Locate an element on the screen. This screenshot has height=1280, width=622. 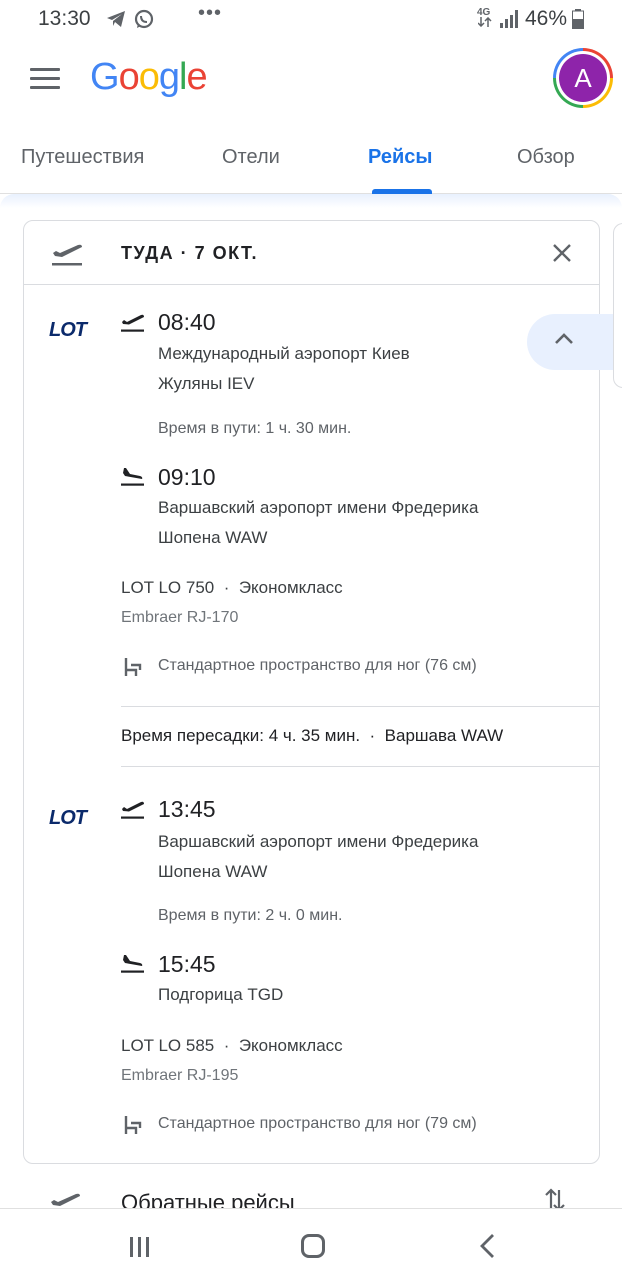
tab-flights: Рейсы is located at coordinates (400, 157).